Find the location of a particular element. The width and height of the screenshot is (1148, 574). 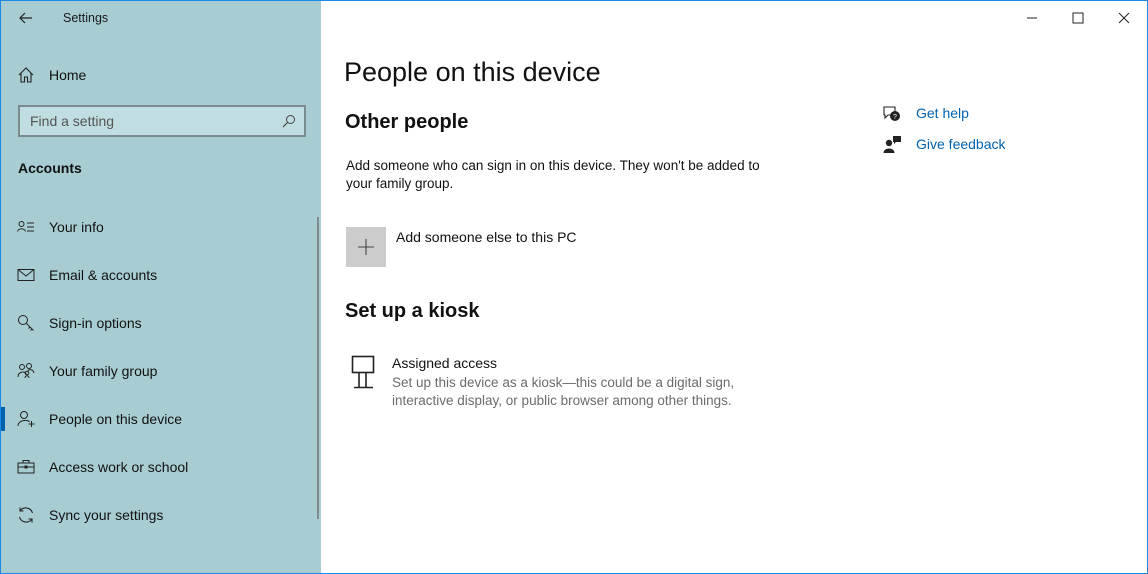

sidebar-item-access-work-or-school: Access work or school is located at coordinates (159, 467).